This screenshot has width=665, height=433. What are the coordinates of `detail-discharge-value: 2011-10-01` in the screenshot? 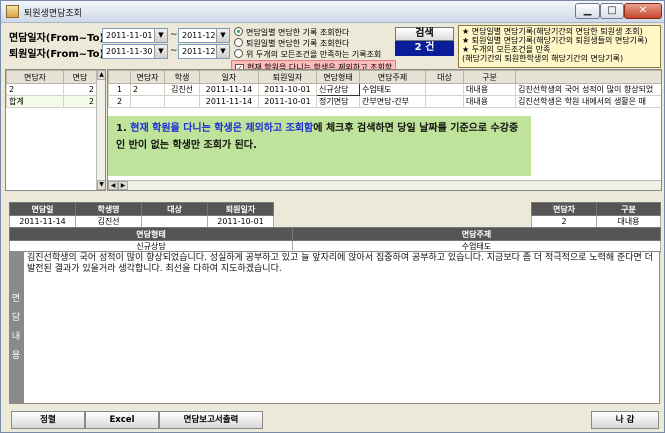 It's located at (240, 221).